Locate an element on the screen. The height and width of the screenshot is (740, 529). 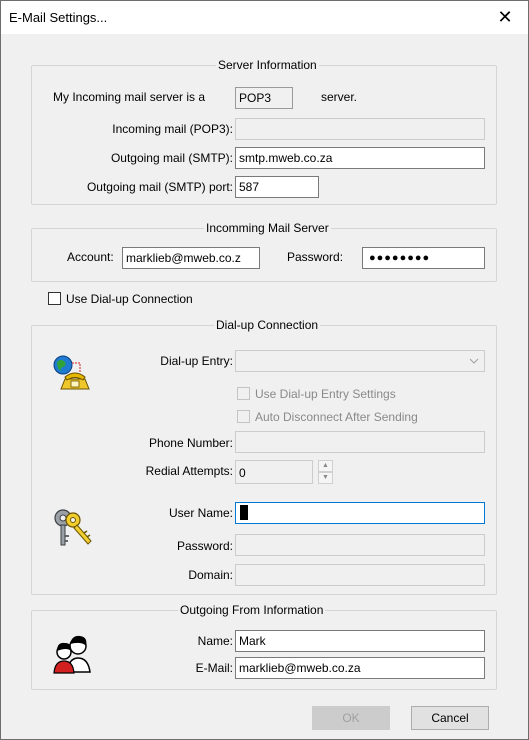
close-icon: ✕ is located at coordinates (505, 17).